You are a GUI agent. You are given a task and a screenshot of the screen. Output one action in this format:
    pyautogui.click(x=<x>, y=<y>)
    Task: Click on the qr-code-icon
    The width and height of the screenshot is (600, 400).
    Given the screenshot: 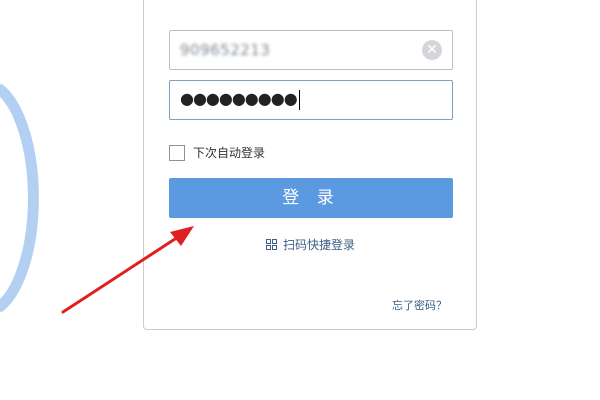 What is the action you would take?
    pyautogui.click(x=271, y=244)
    